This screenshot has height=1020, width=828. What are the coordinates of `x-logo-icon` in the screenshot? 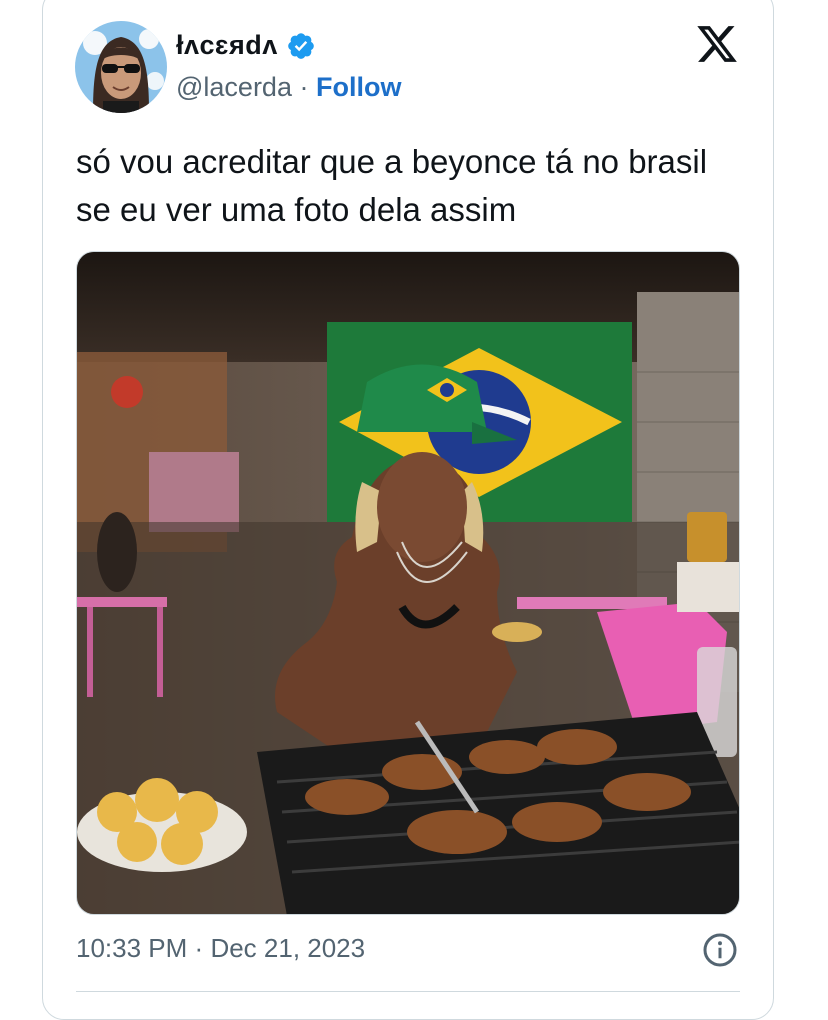 It's located at (717, 44).